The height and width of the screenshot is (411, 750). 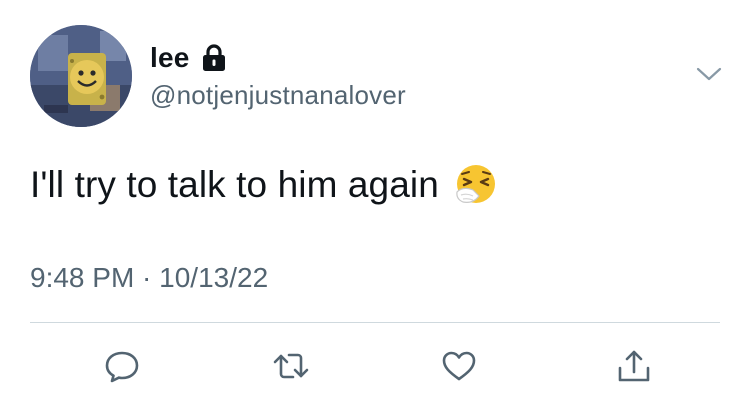 What do you see at coordinates (234, 184) in the screenshot?
I see `tweet-text: I'll try to talk to him again` at bounding box center [234, 184].